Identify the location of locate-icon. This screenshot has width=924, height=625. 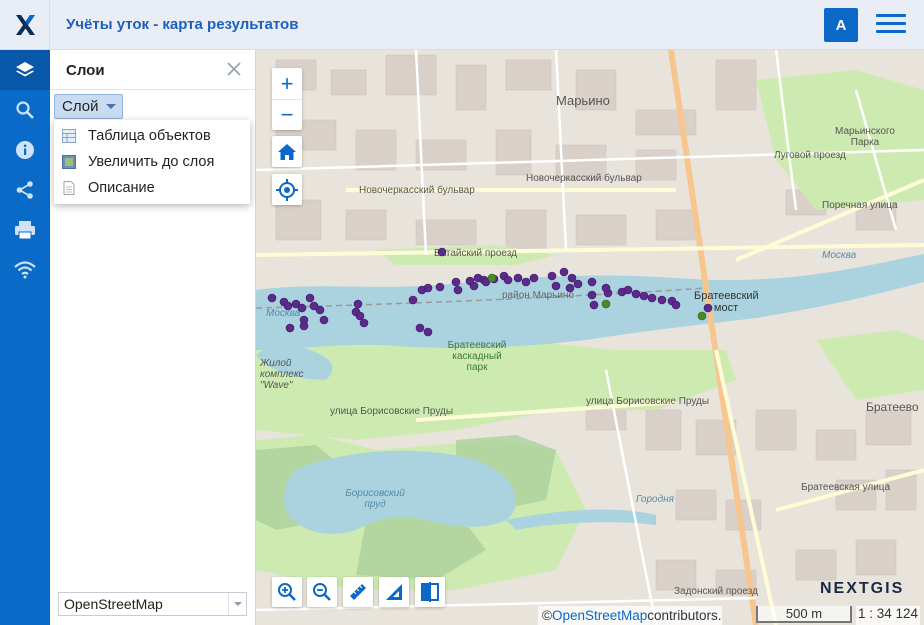
(287, 189).